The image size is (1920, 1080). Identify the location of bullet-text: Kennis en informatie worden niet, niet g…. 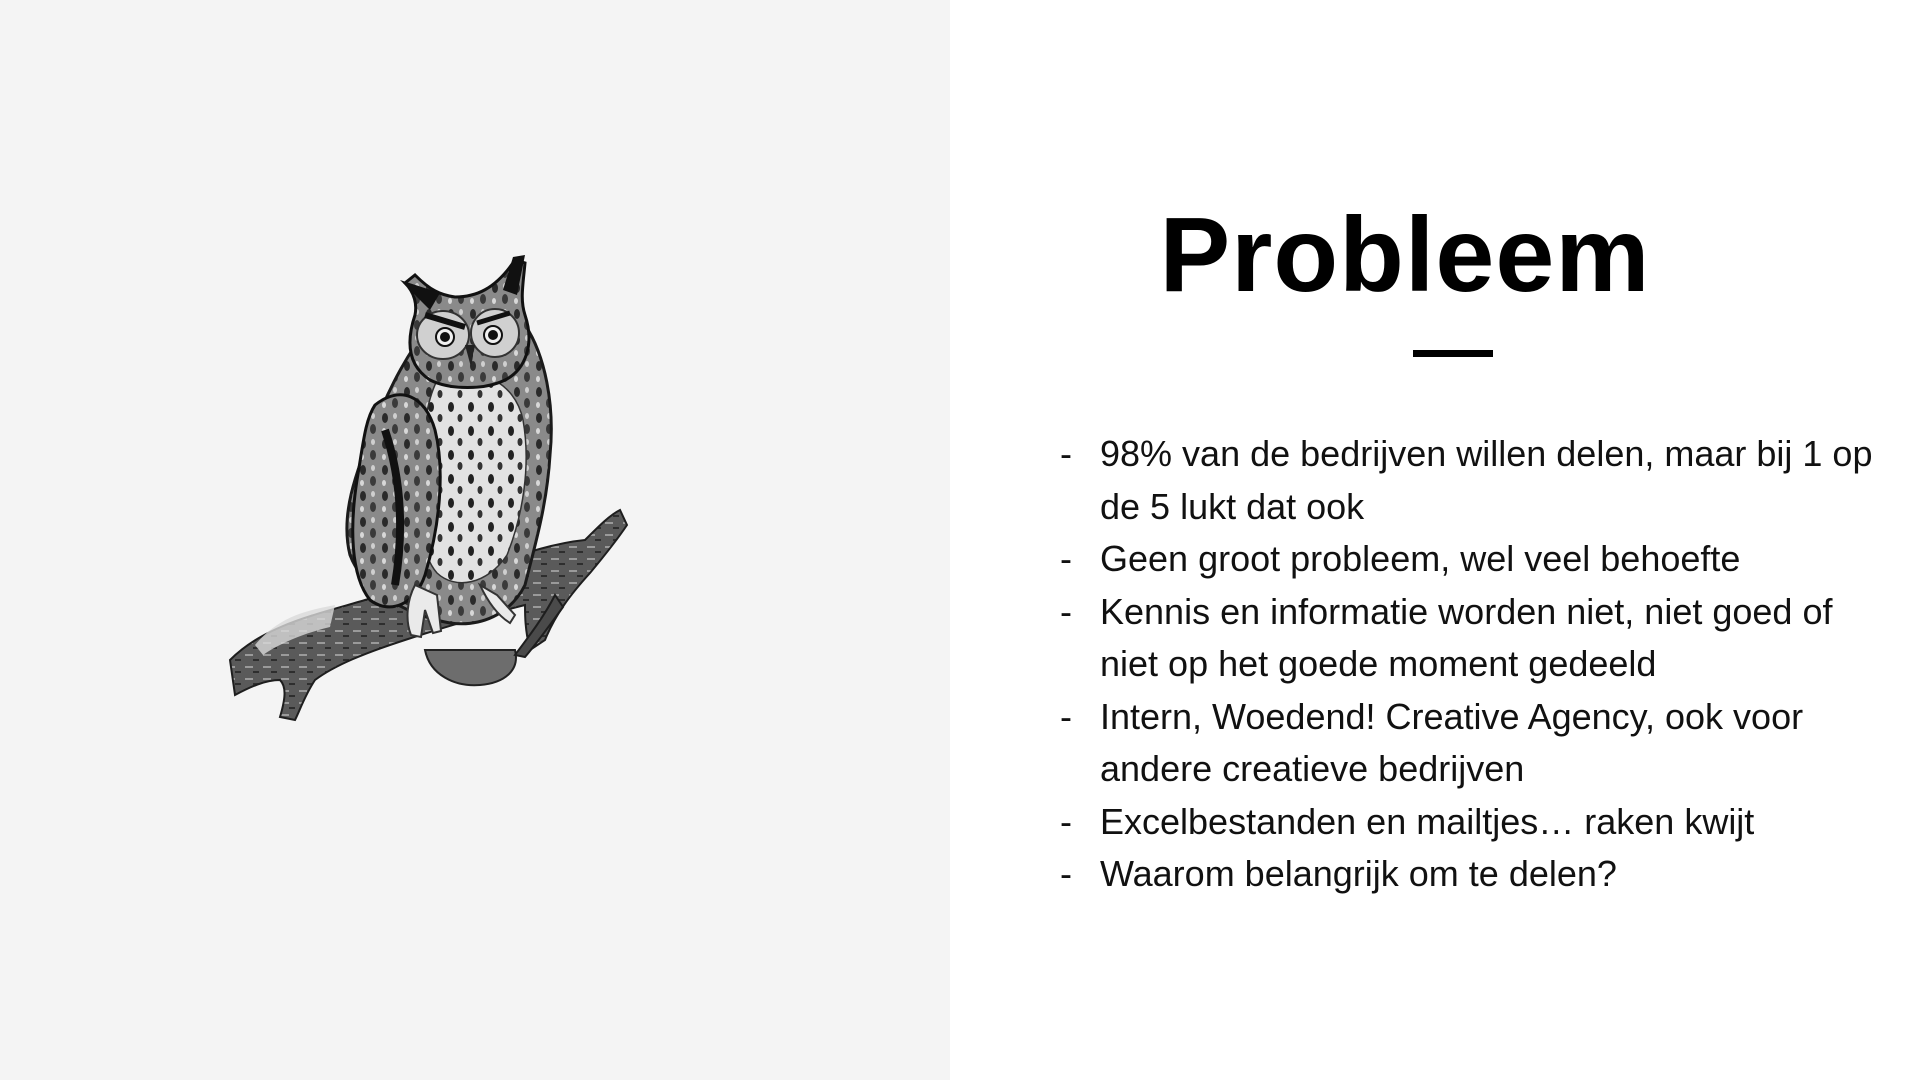
(1466, 637).